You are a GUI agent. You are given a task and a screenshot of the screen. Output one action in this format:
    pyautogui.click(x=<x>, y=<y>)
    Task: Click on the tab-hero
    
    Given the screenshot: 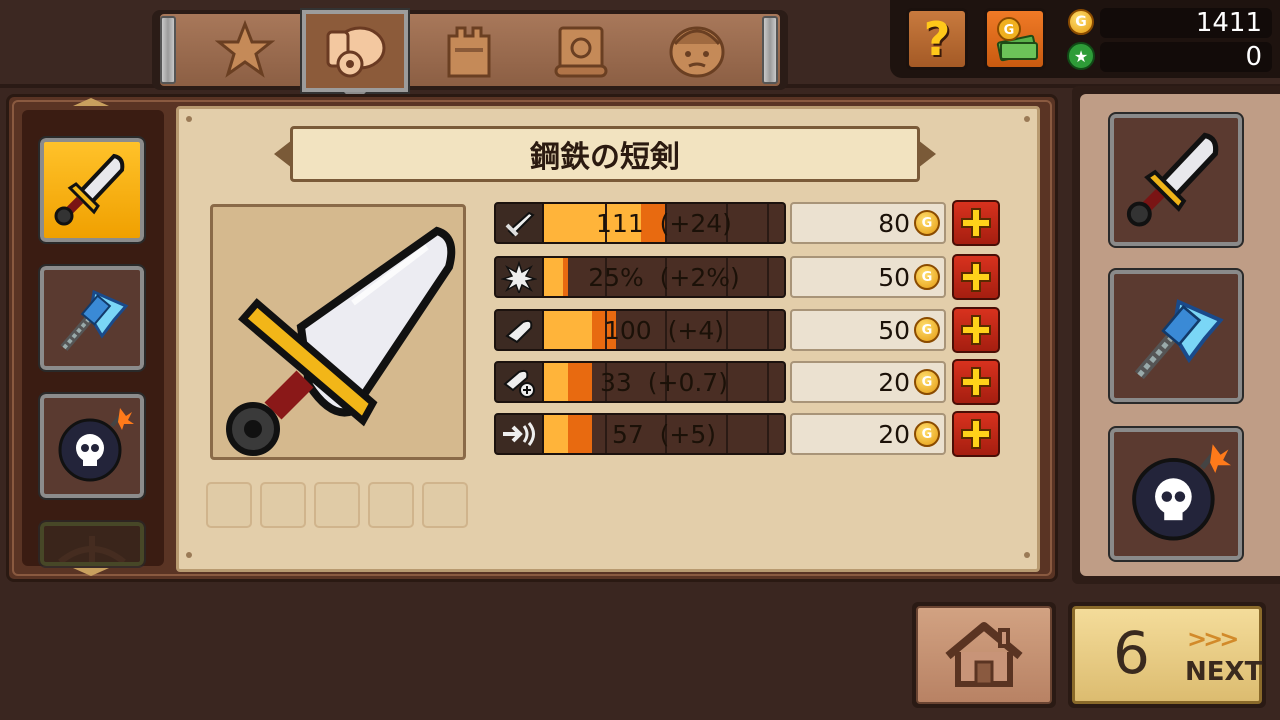 What is the action you would take?
    pyautogui.click(x=697, y=50)
    